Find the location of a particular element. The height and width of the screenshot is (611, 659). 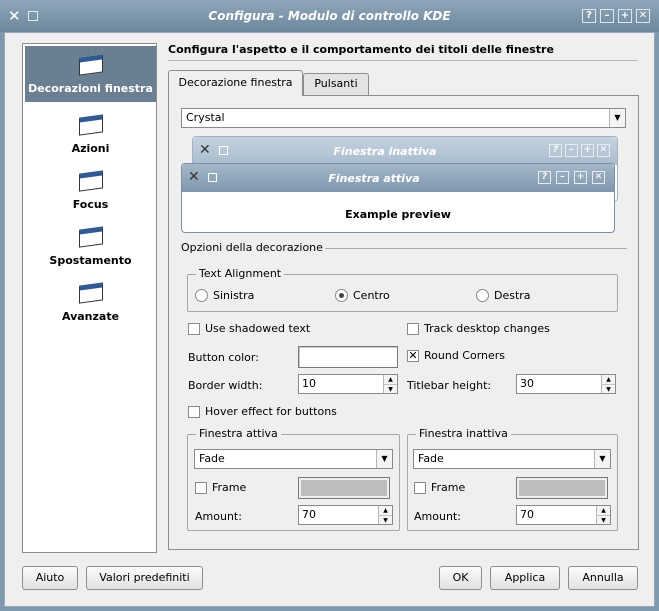

tab-pulsanti: Pulsanti is located at coordinates (336, 84).